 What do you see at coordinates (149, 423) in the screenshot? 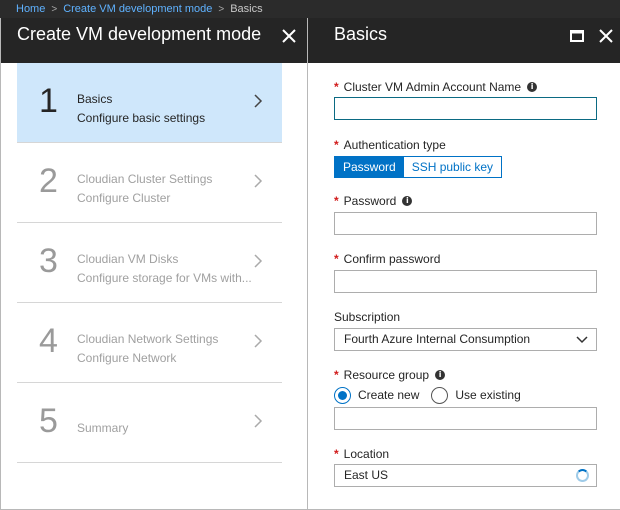
I see `step-summary: 5 Summary` at bounding box center [149, 423].